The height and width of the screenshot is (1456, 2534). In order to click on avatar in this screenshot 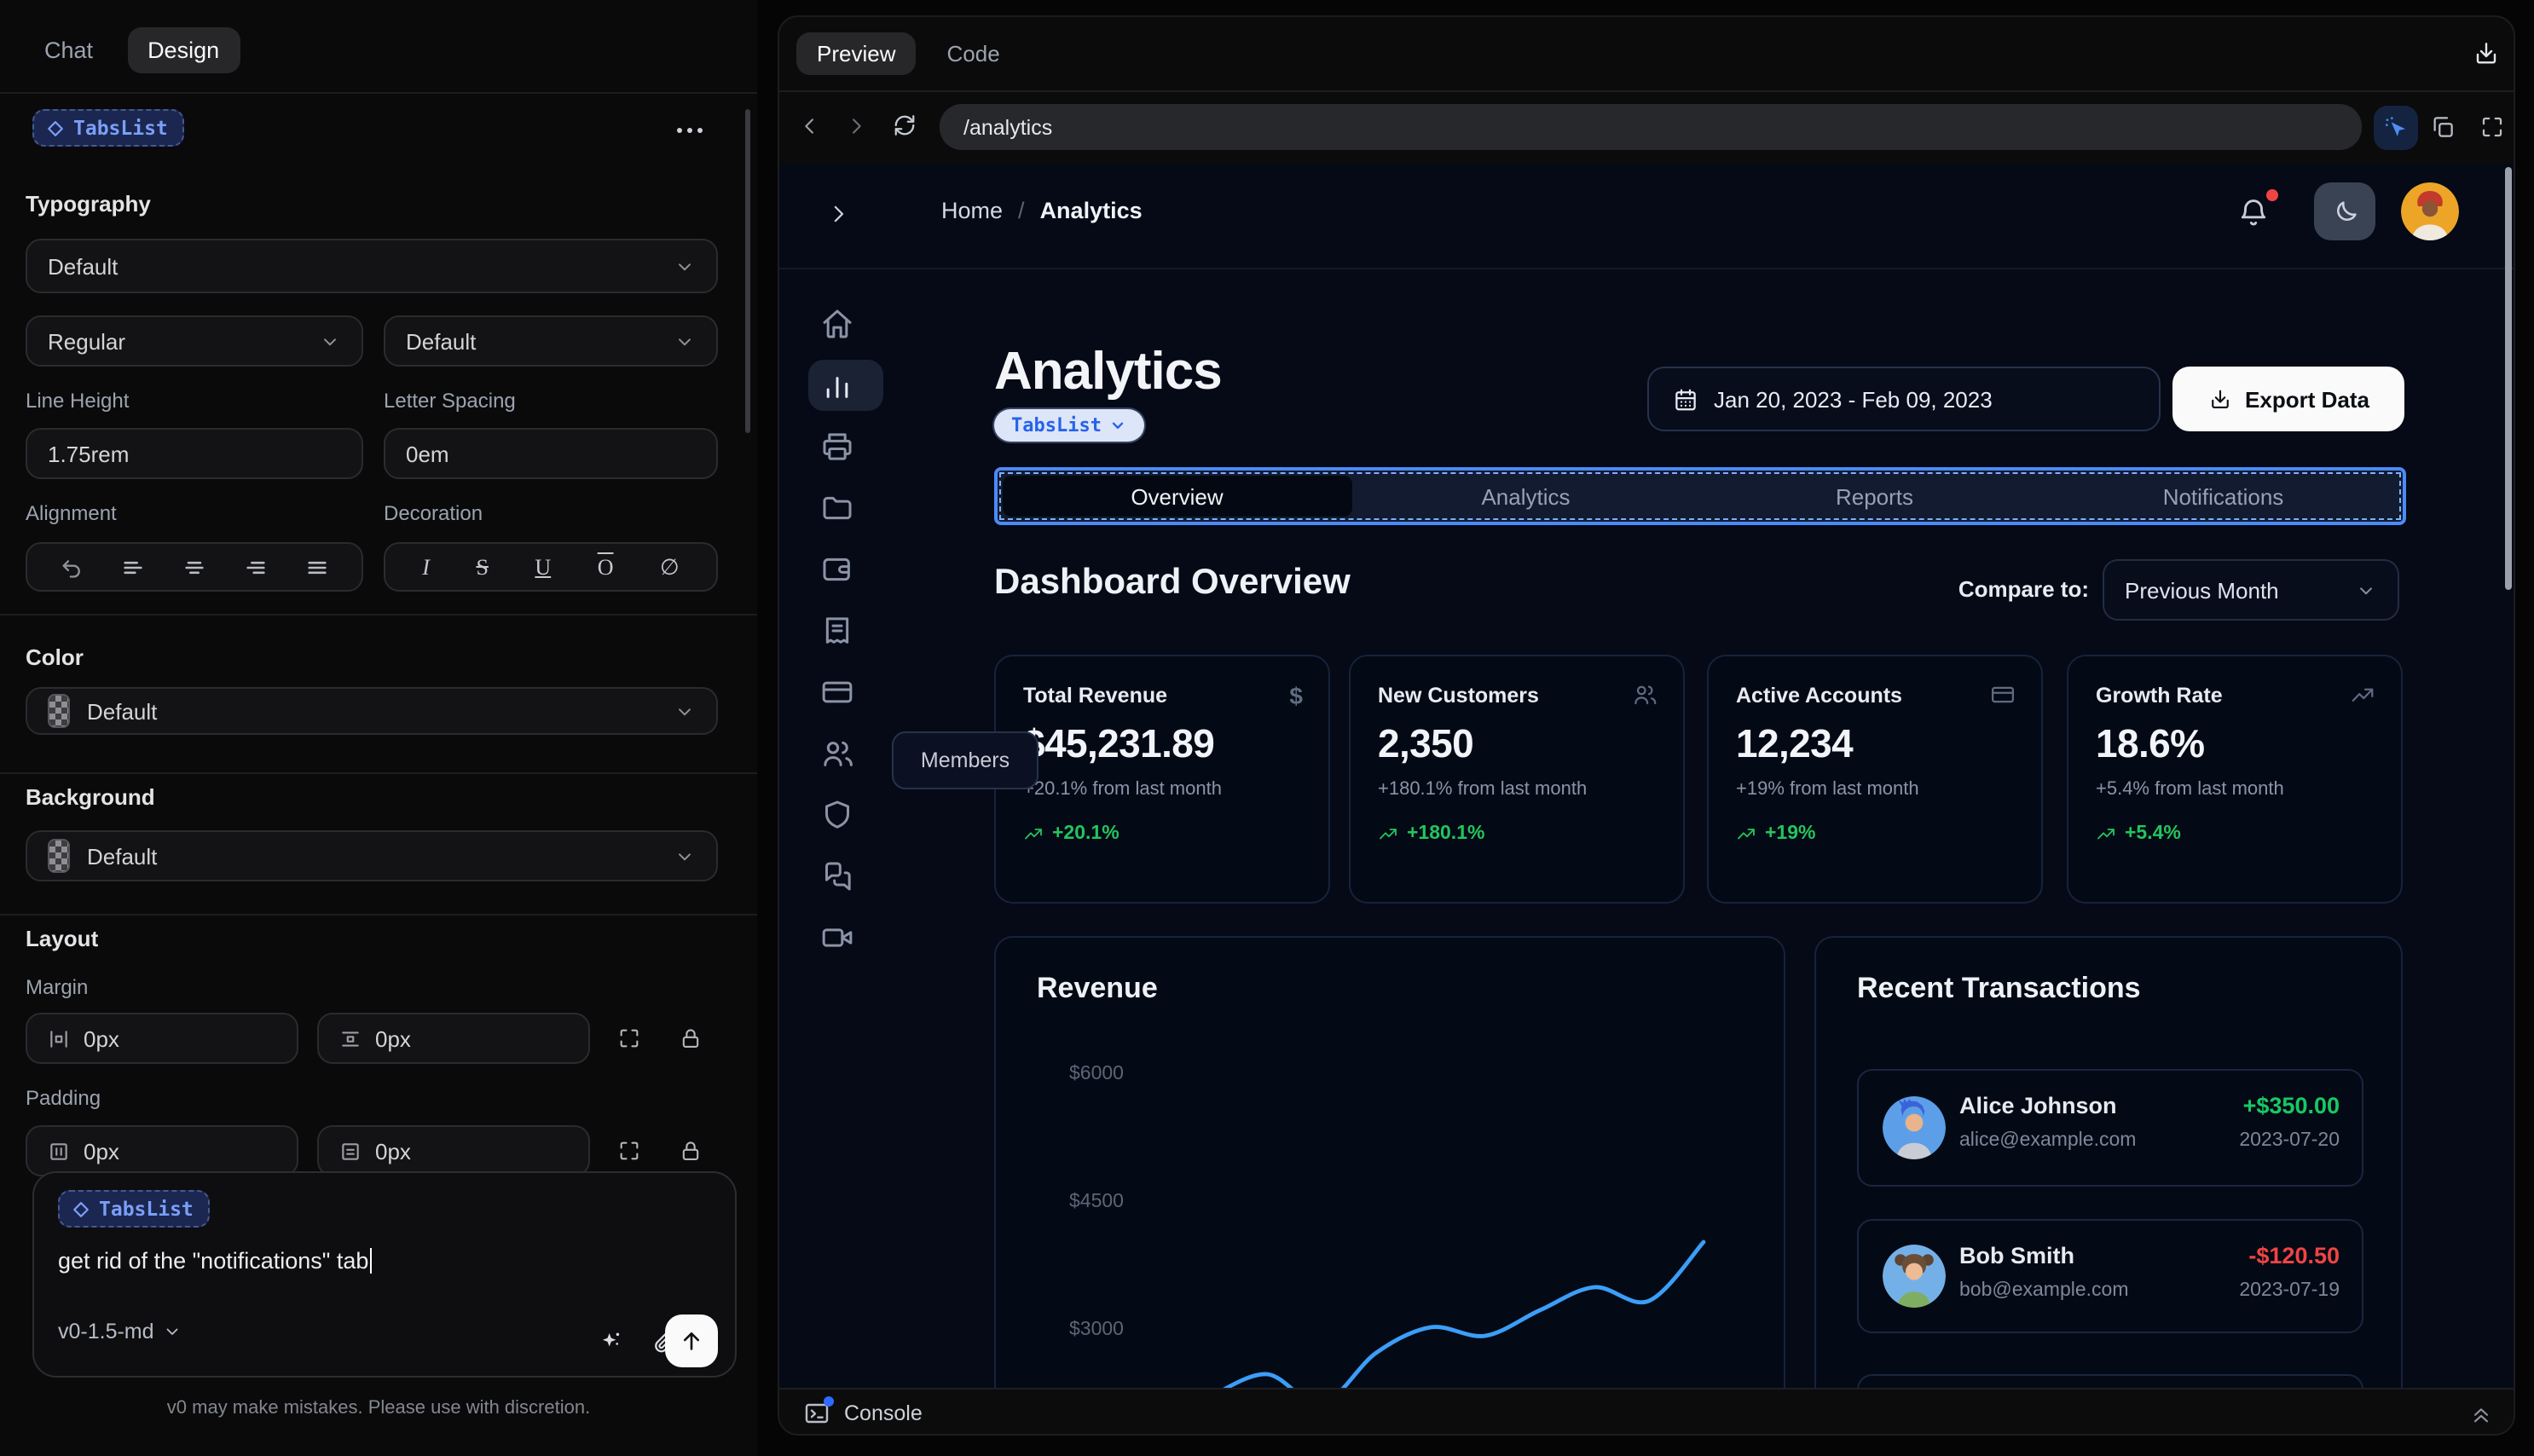, I will do `click(1915, 1276)`.